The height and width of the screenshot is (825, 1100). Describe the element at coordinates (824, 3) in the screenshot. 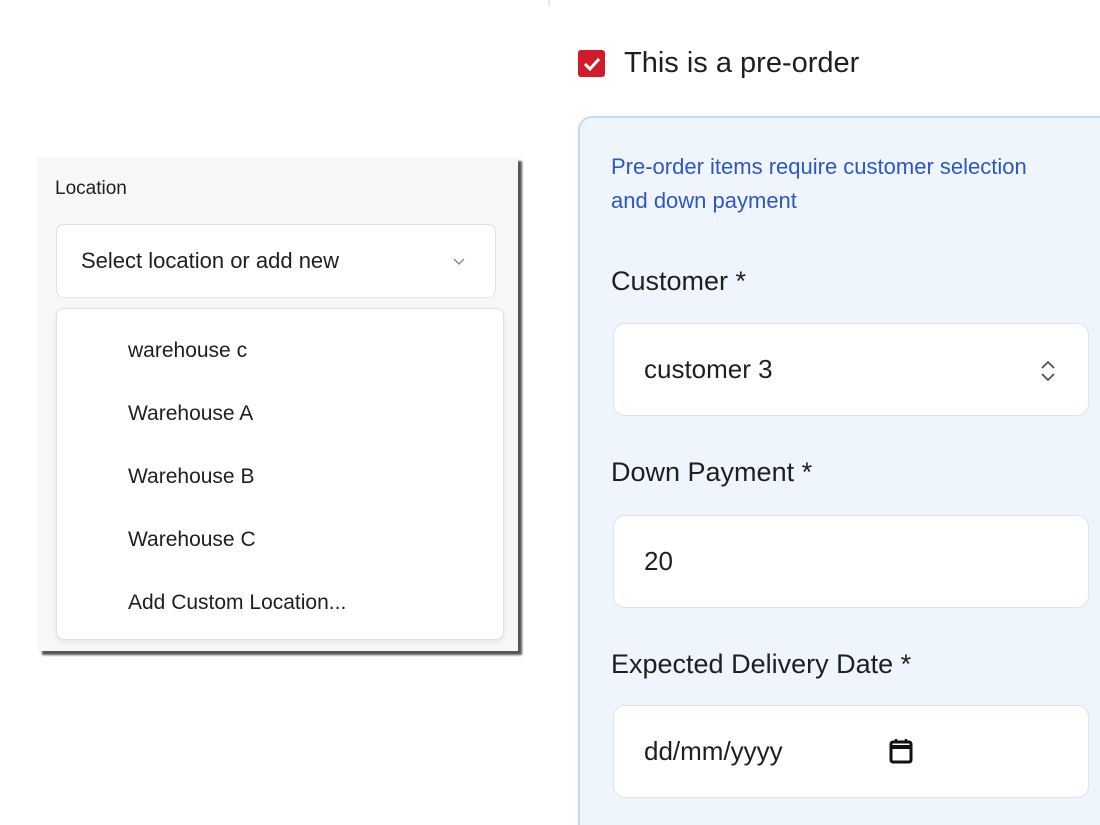

I see `divider` at that location.